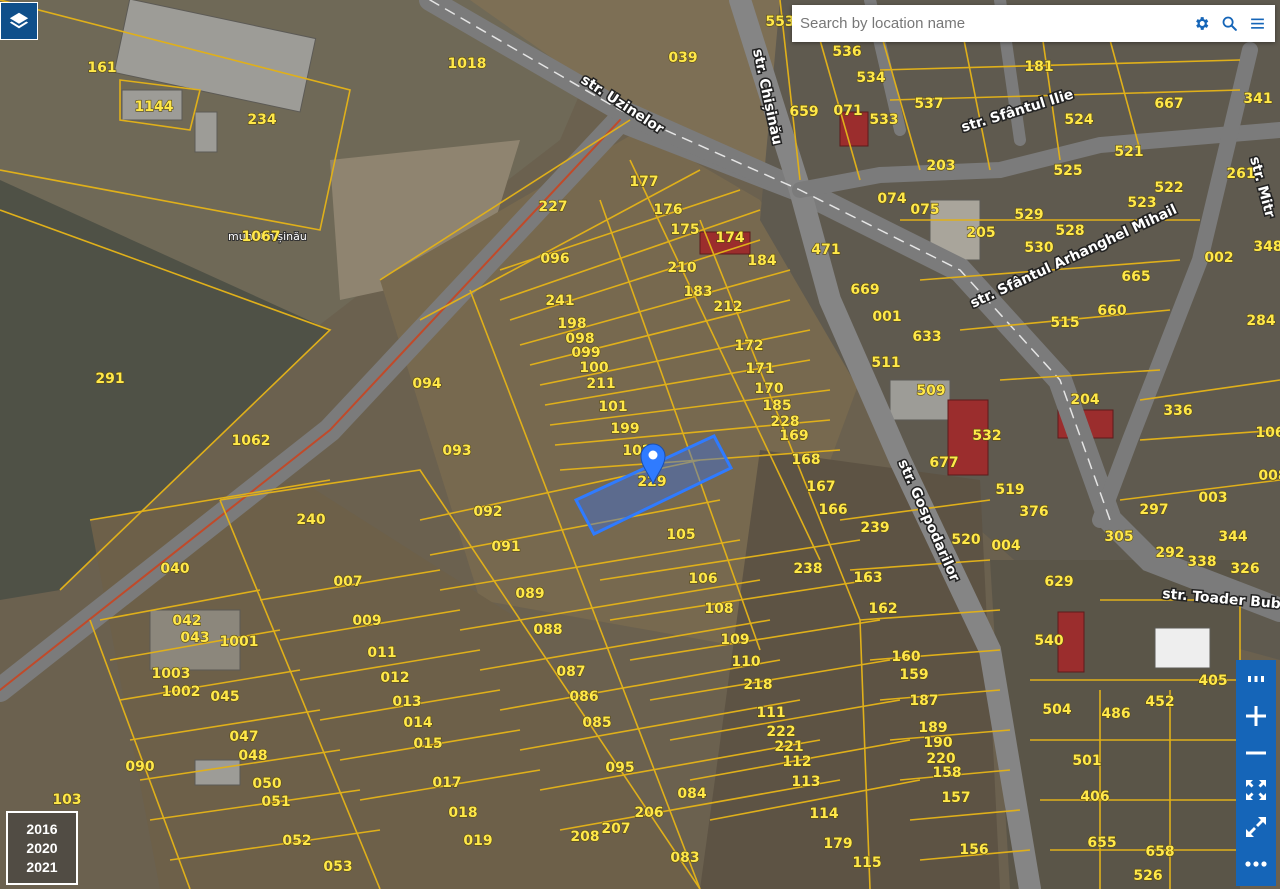 The width and height of the screenshot is (1280, 889). Describe the element at coordinates (585, 353) in the screenshot. I see `parcel-label: 099` at that location.